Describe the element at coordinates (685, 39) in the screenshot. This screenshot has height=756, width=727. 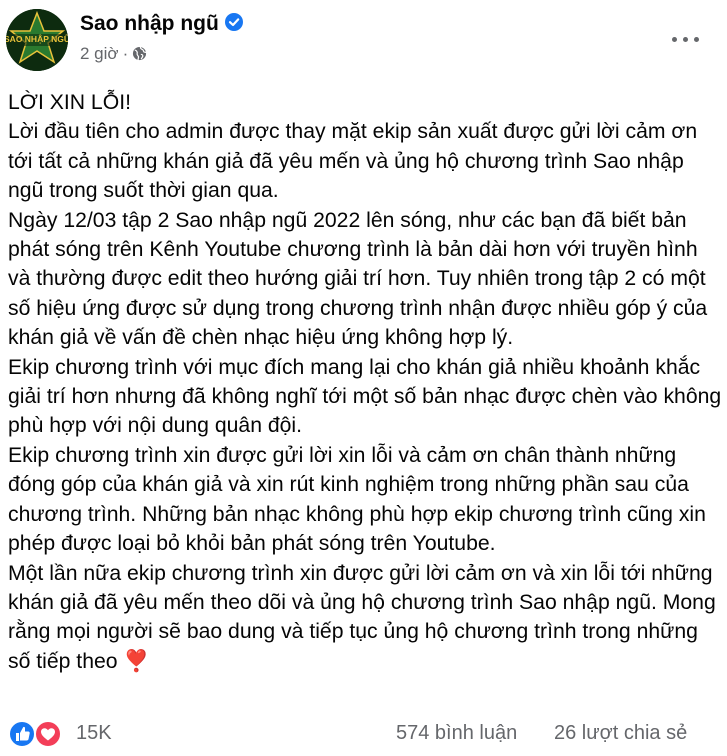
I see `more-options-icon` at that location.